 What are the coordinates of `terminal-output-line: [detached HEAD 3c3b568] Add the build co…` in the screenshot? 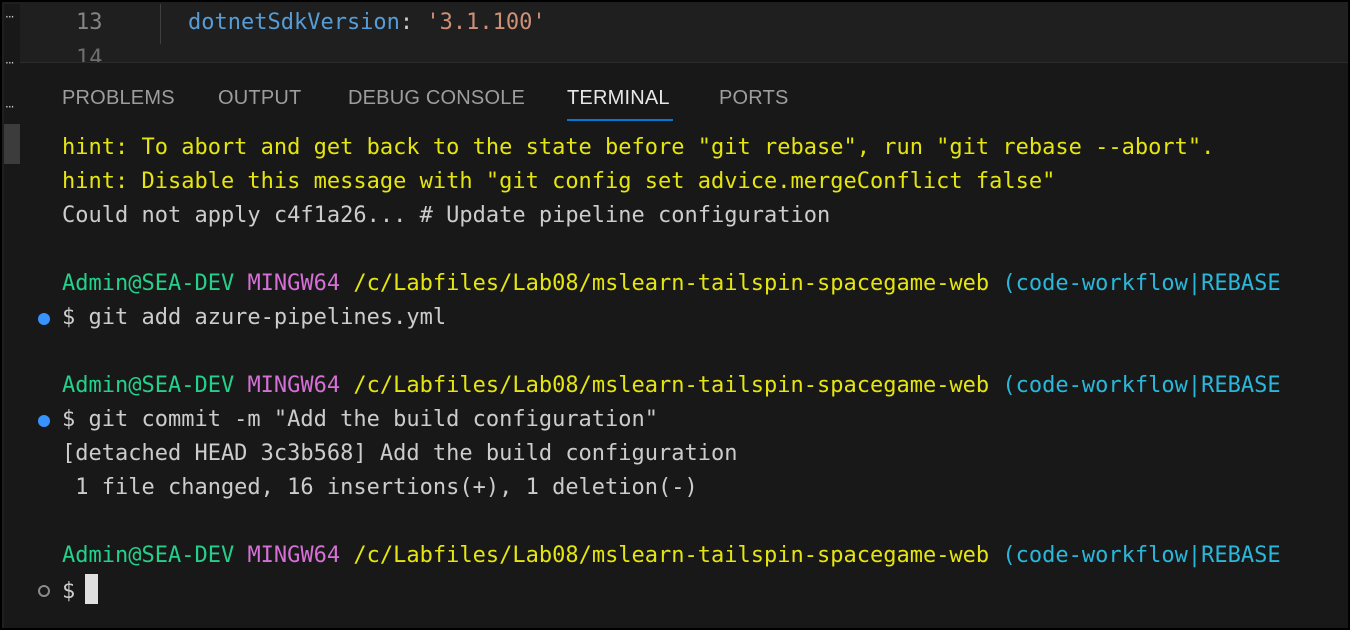 It's located at (400, 453).